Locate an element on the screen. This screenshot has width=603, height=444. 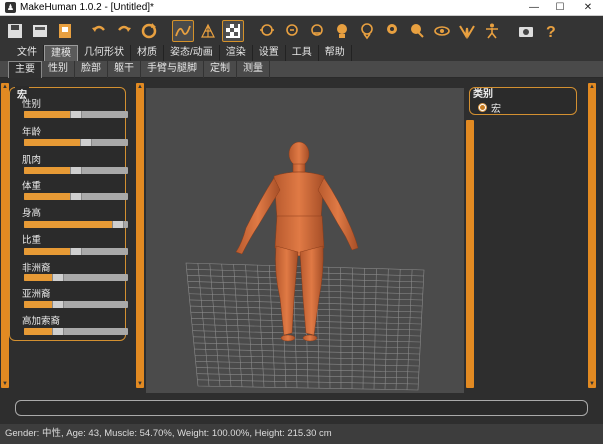
category-title: 类别 is located at coordinates (483, 94).